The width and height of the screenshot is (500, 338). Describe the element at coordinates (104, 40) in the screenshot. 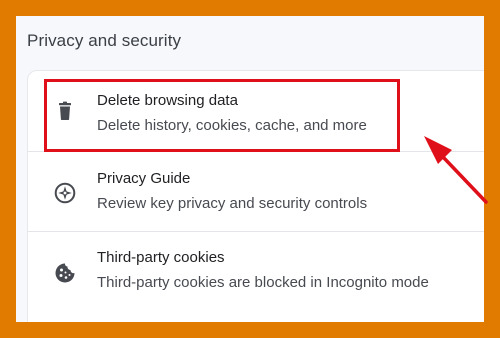

I see `section-title: Privacy and security` at that location.